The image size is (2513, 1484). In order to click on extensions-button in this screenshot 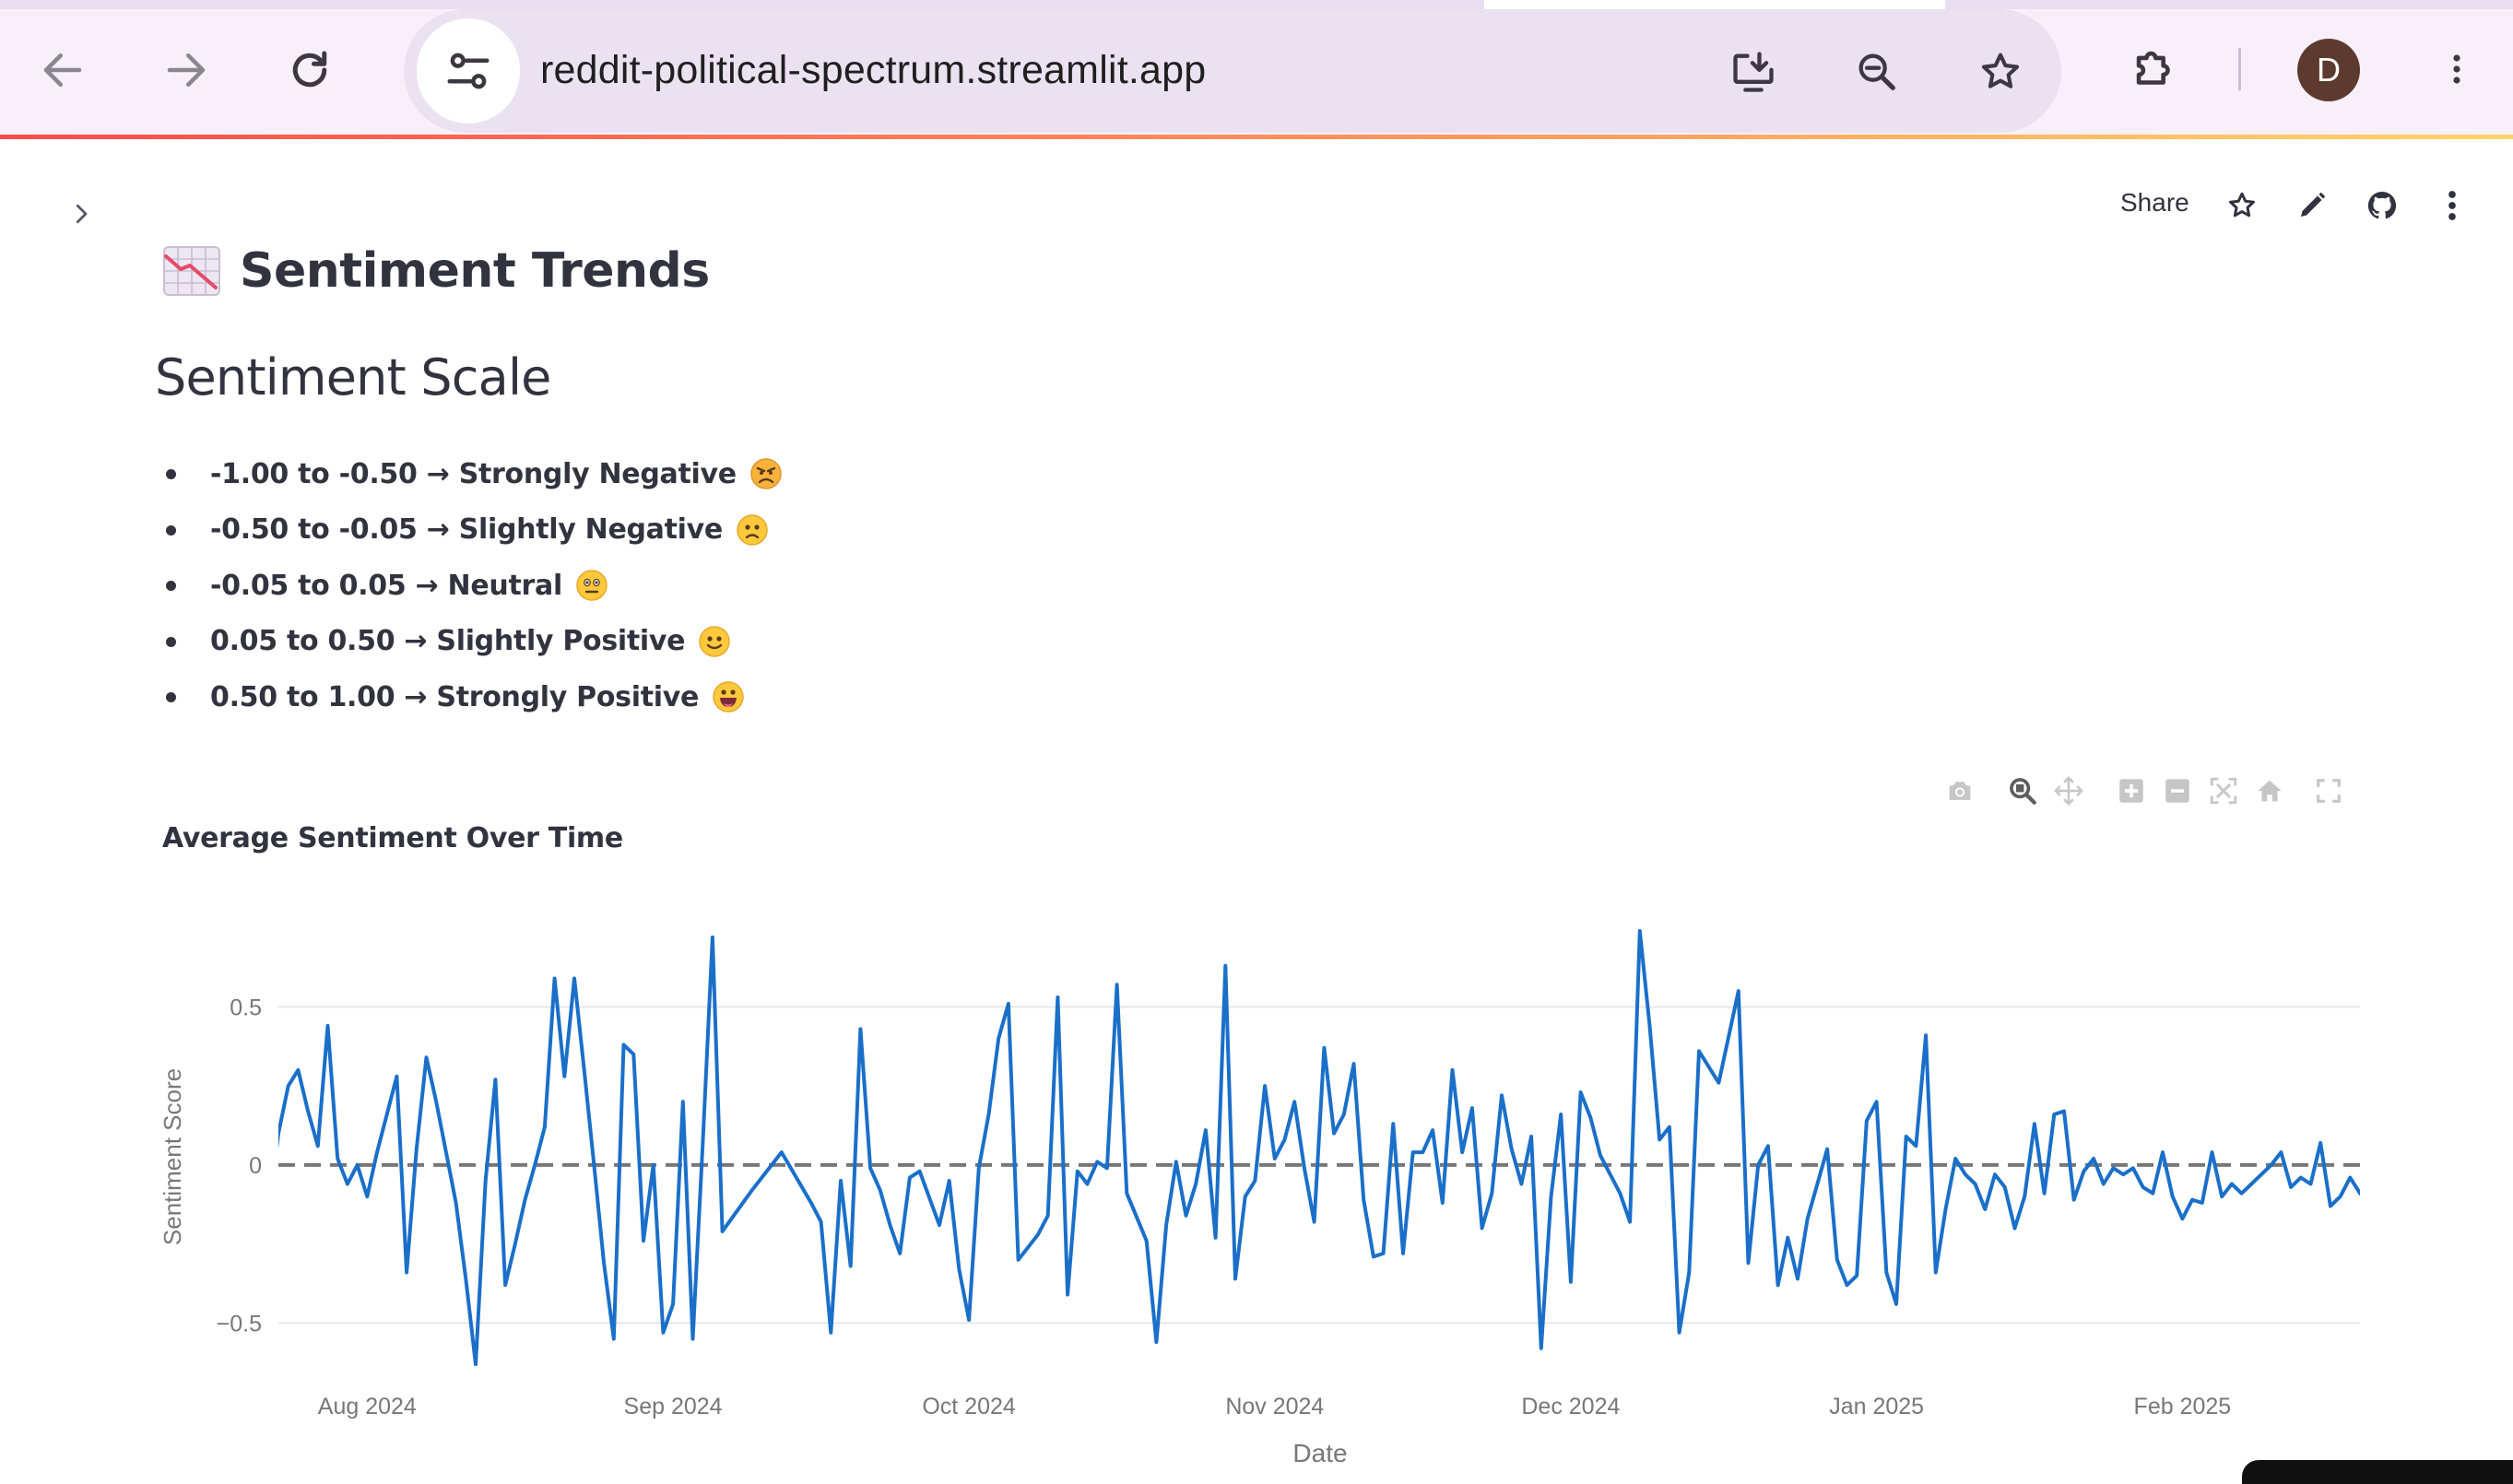, I will do `click(2155, 69)`.